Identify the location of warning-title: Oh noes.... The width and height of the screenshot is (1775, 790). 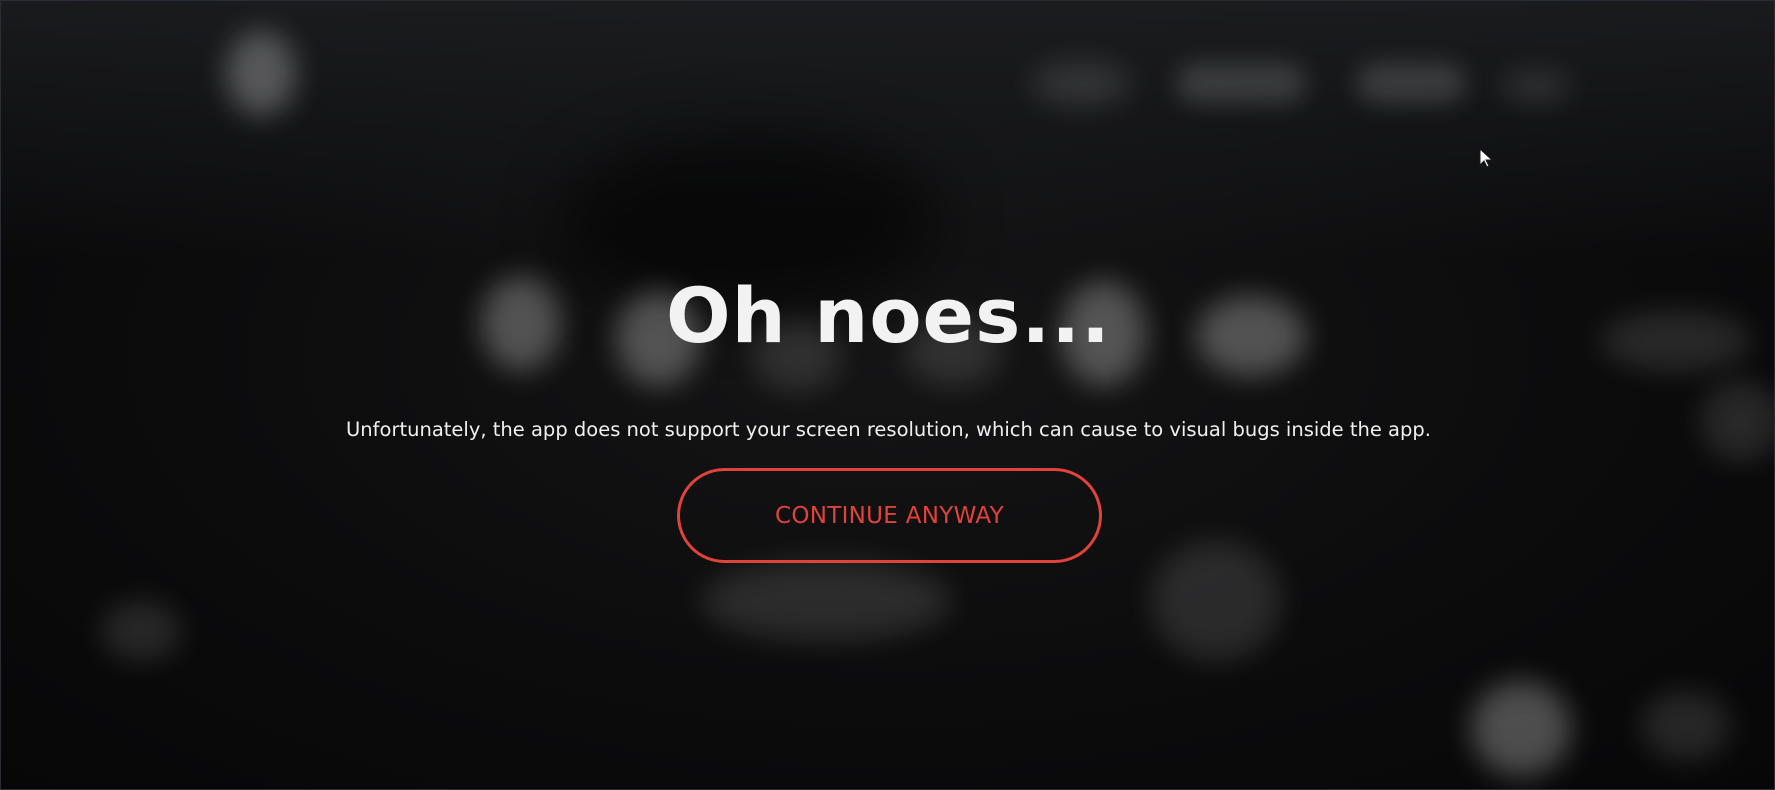
(888, 315).